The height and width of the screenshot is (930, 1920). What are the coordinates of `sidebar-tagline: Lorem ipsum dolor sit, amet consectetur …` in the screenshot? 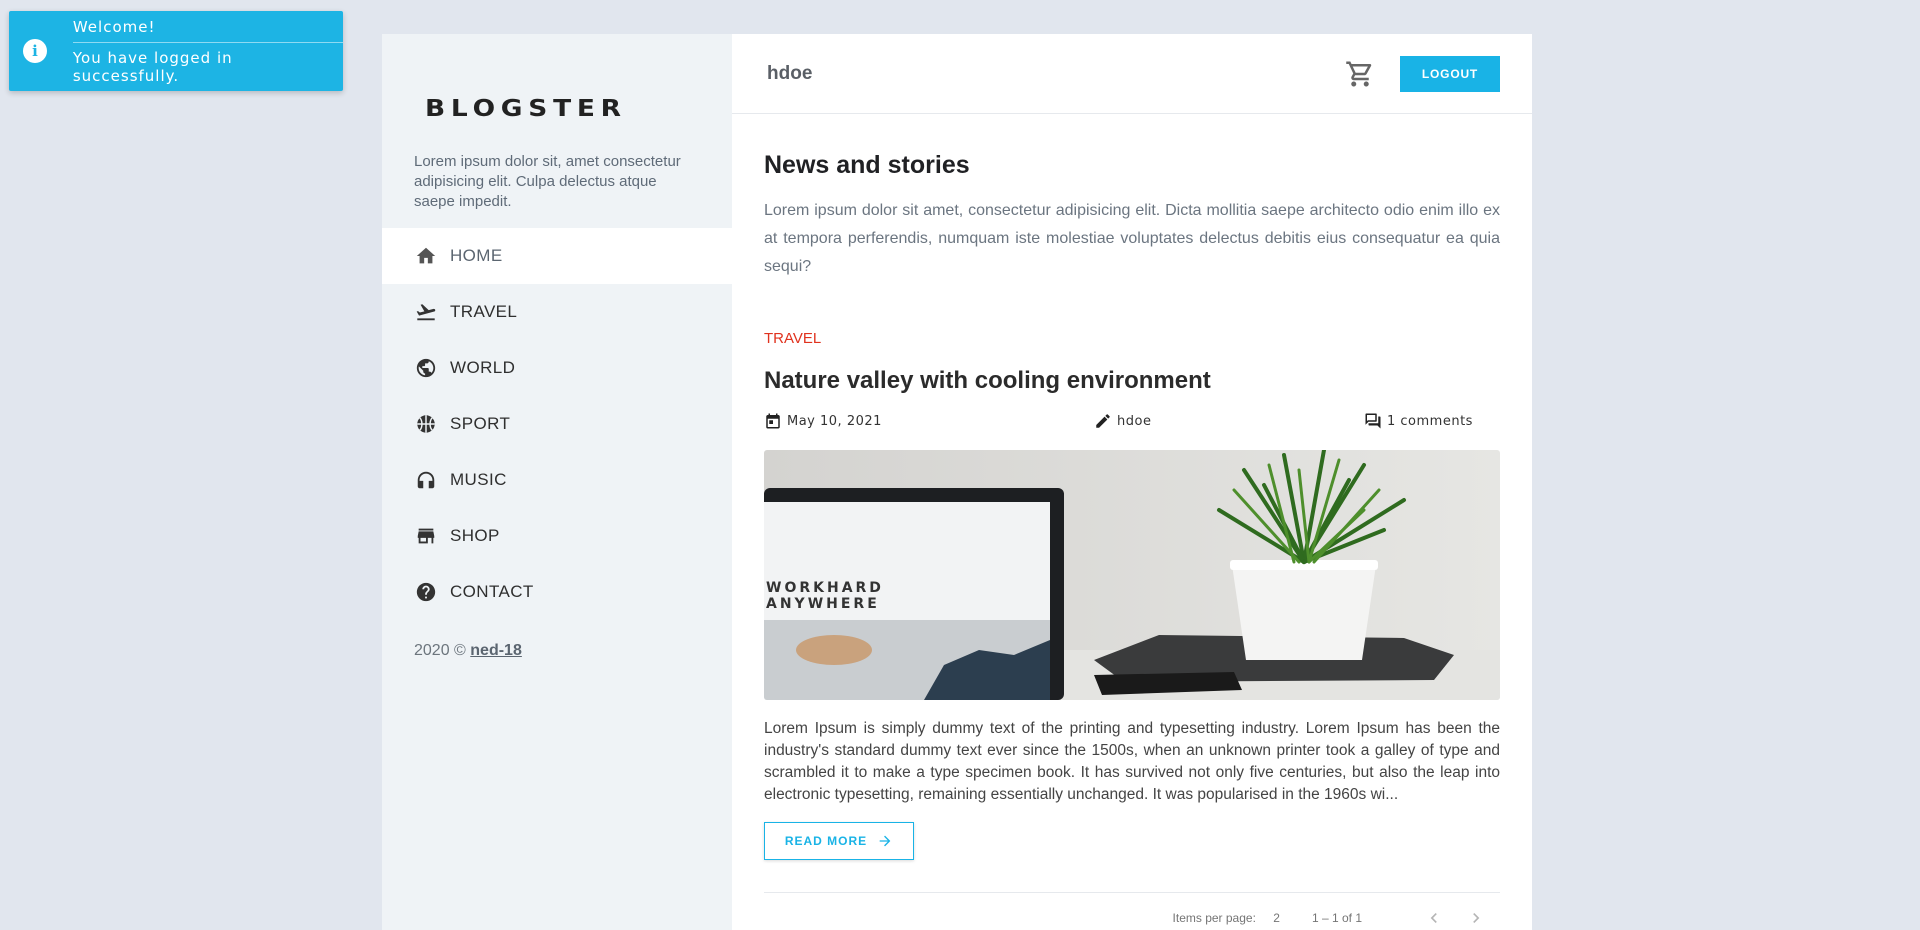 It's located at (547, 181).